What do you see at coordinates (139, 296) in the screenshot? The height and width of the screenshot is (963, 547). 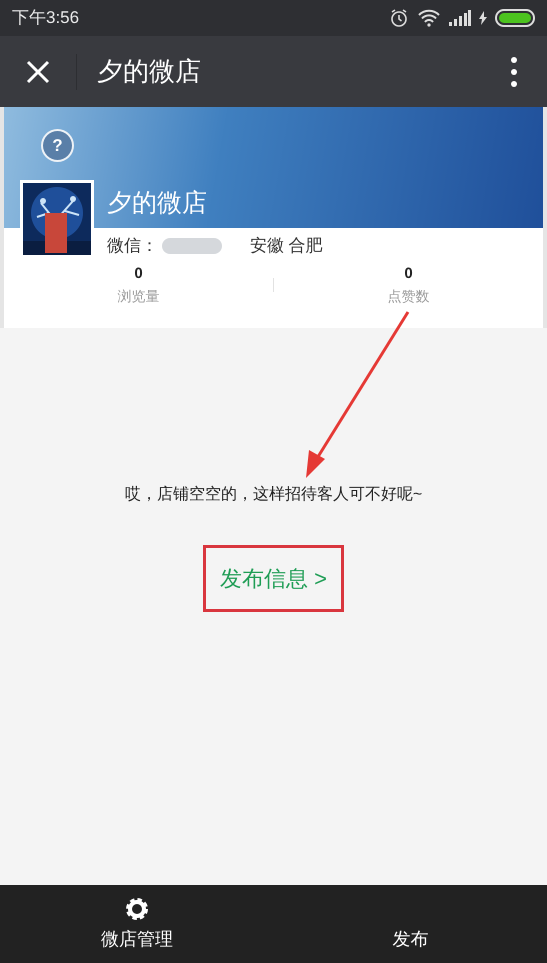 I see `stat-label: 浏览量` at bounding box center [139, 296].